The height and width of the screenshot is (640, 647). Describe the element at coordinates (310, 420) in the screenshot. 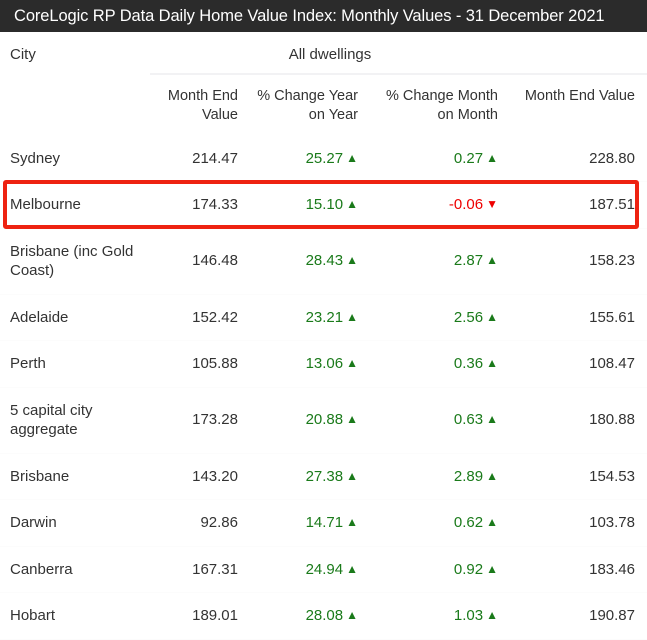

I see `cell-pct-change-year-on-year: 20.88 ▲` at that location.